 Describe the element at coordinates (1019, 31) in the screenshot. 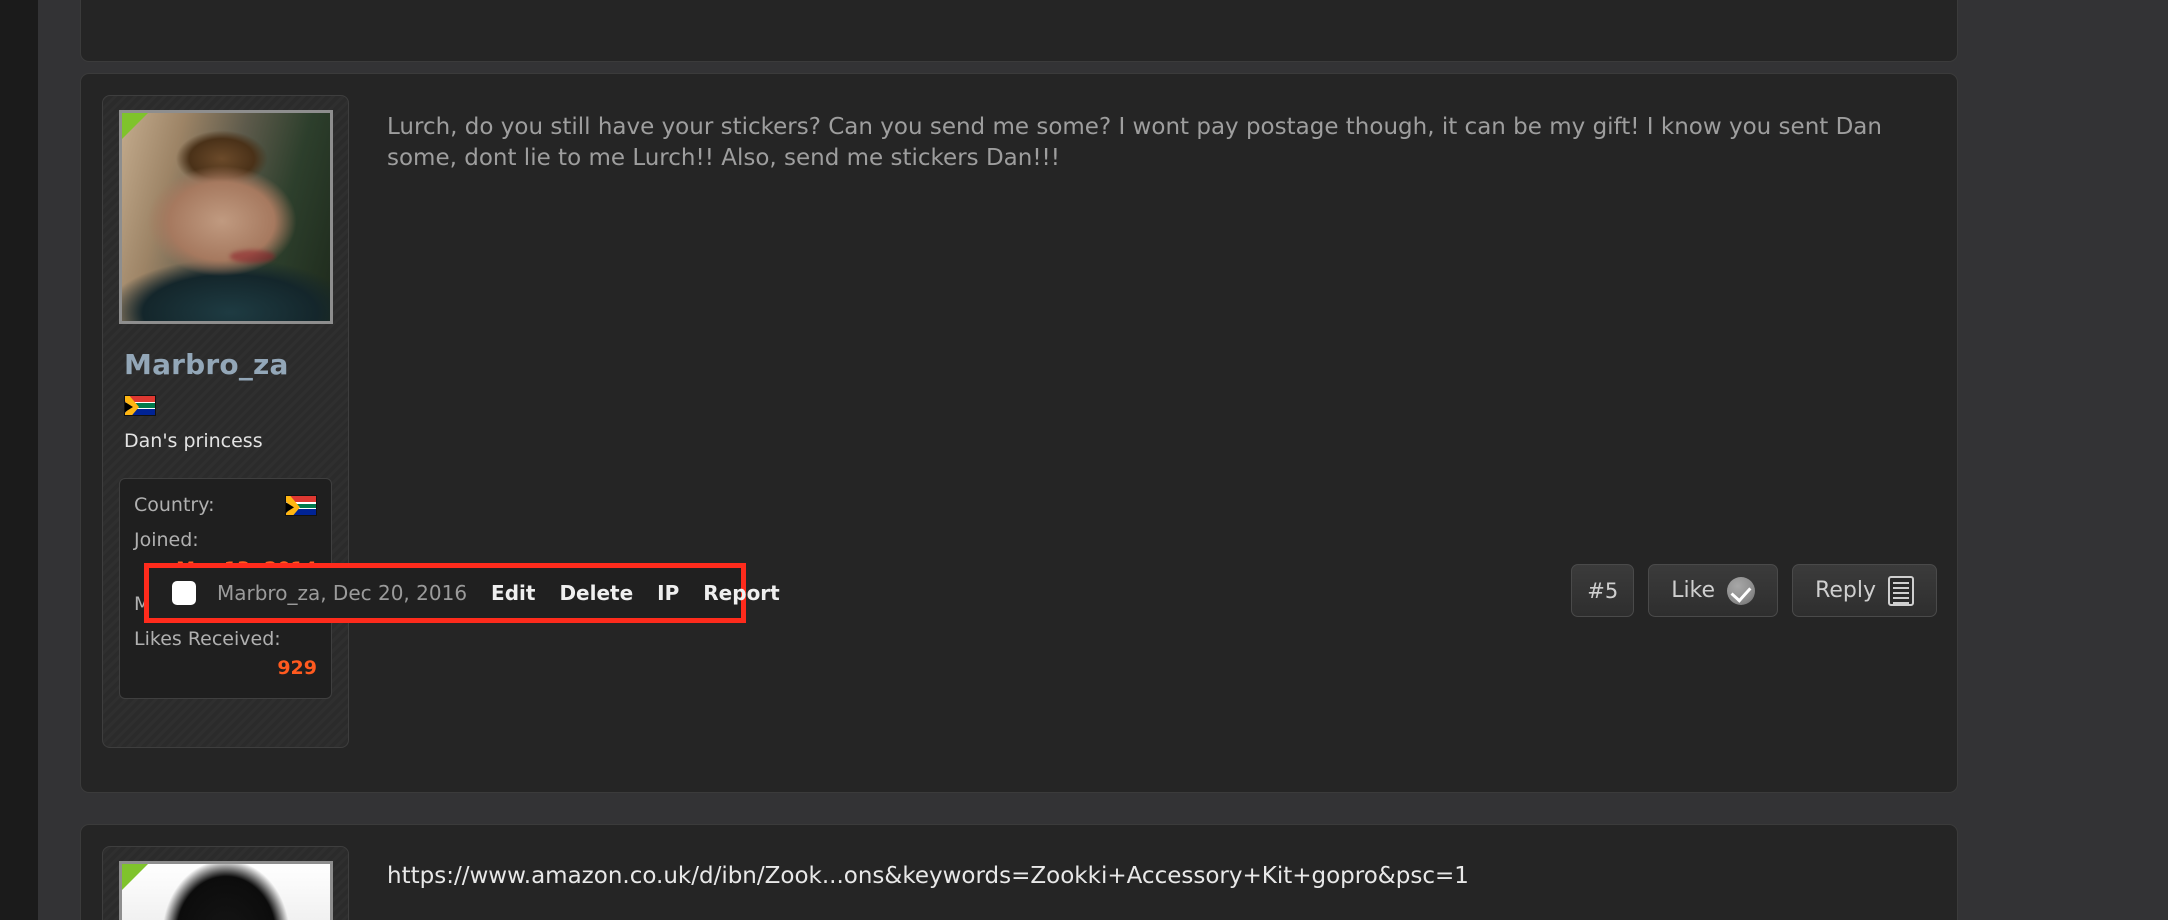

I see `post-card-previous: 1,694` at that location.